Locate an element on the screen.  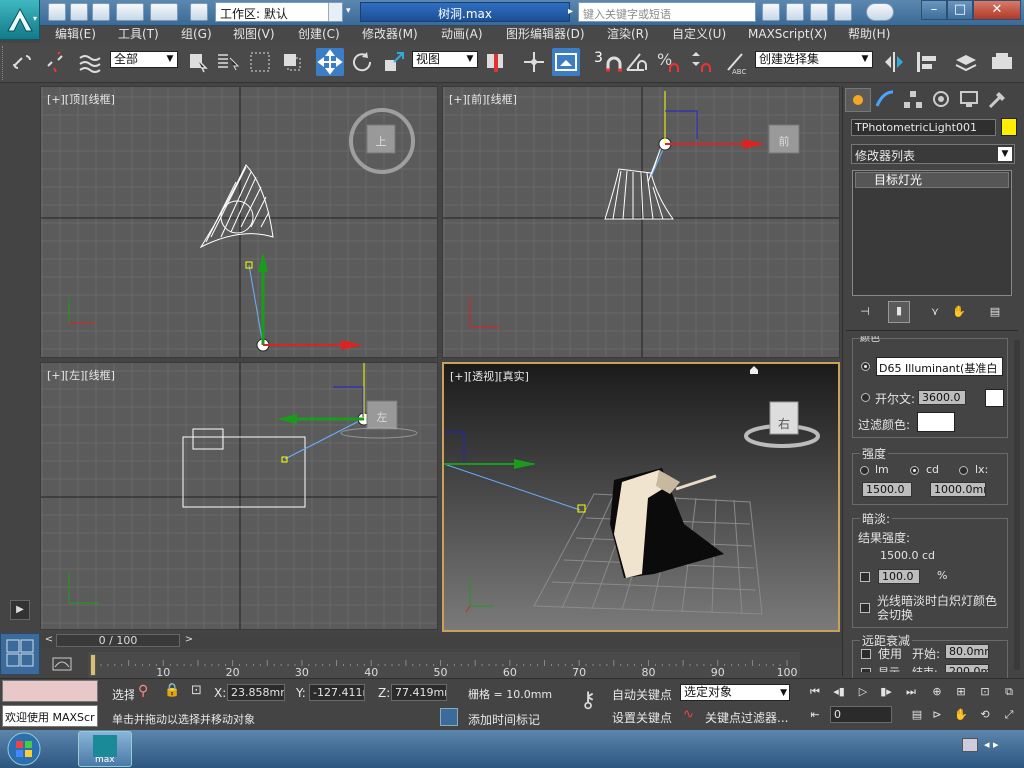
save-file-icon is located at coordinates (101, 12).